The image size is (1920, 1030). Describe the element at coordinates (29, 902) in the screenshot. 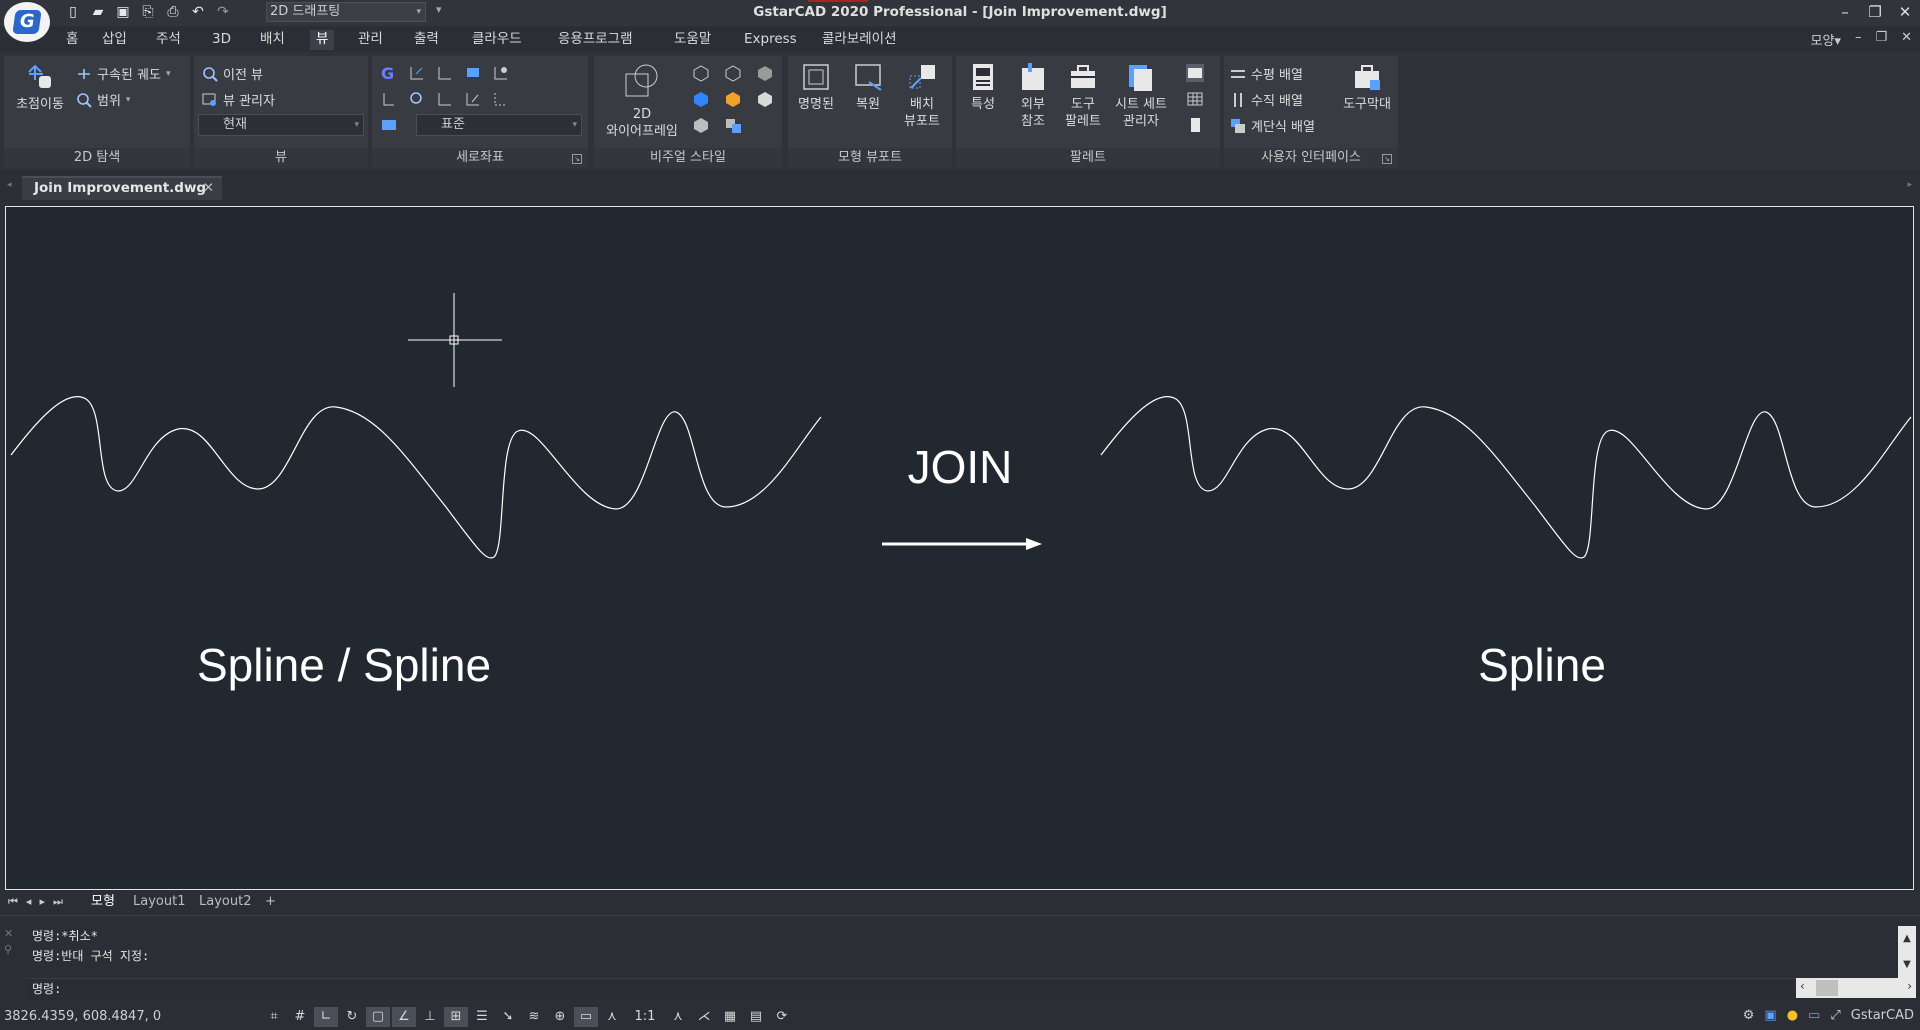

I see `prev-layout-icon: ◂` at that location.